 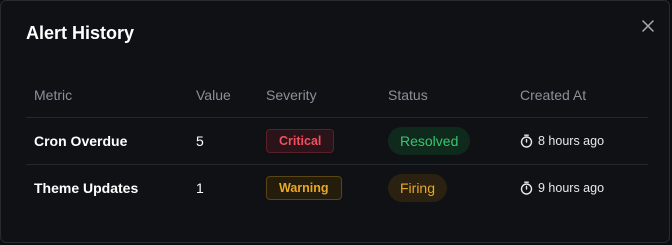 I want to click on status-badge: Resolved, so click(x=429, y=141).